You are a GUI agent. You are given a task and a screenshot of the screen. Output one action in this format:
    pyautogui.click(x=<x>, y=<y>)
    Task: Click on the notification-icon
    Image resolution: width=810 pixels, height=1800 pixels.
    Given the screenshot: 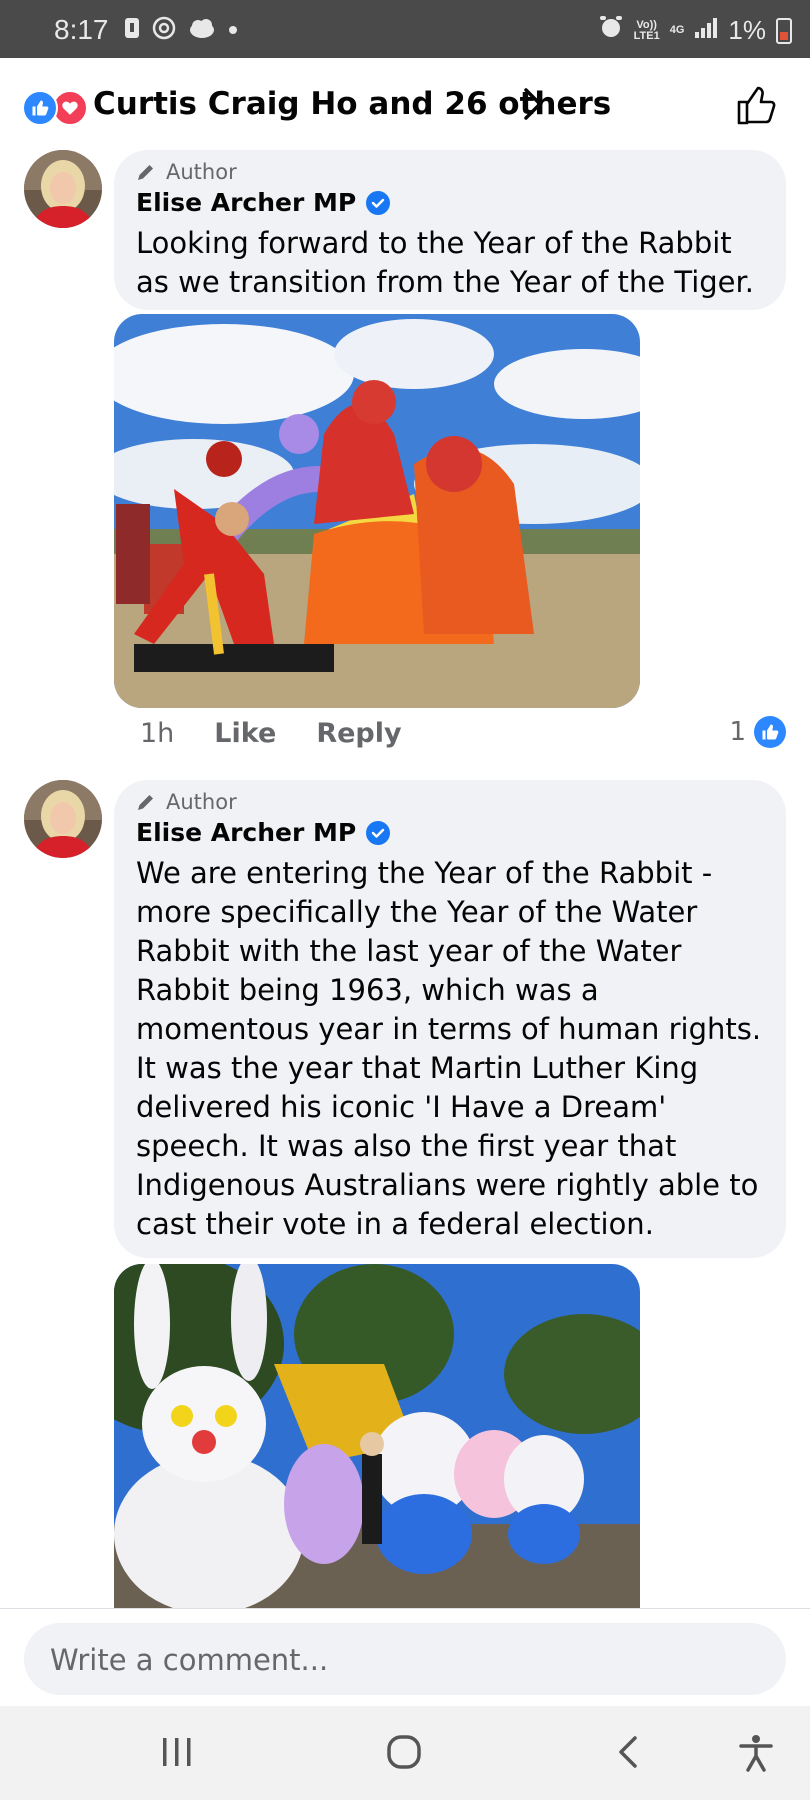 What is the action you would take?
    pyautogui.click(x=132, y=30)
    